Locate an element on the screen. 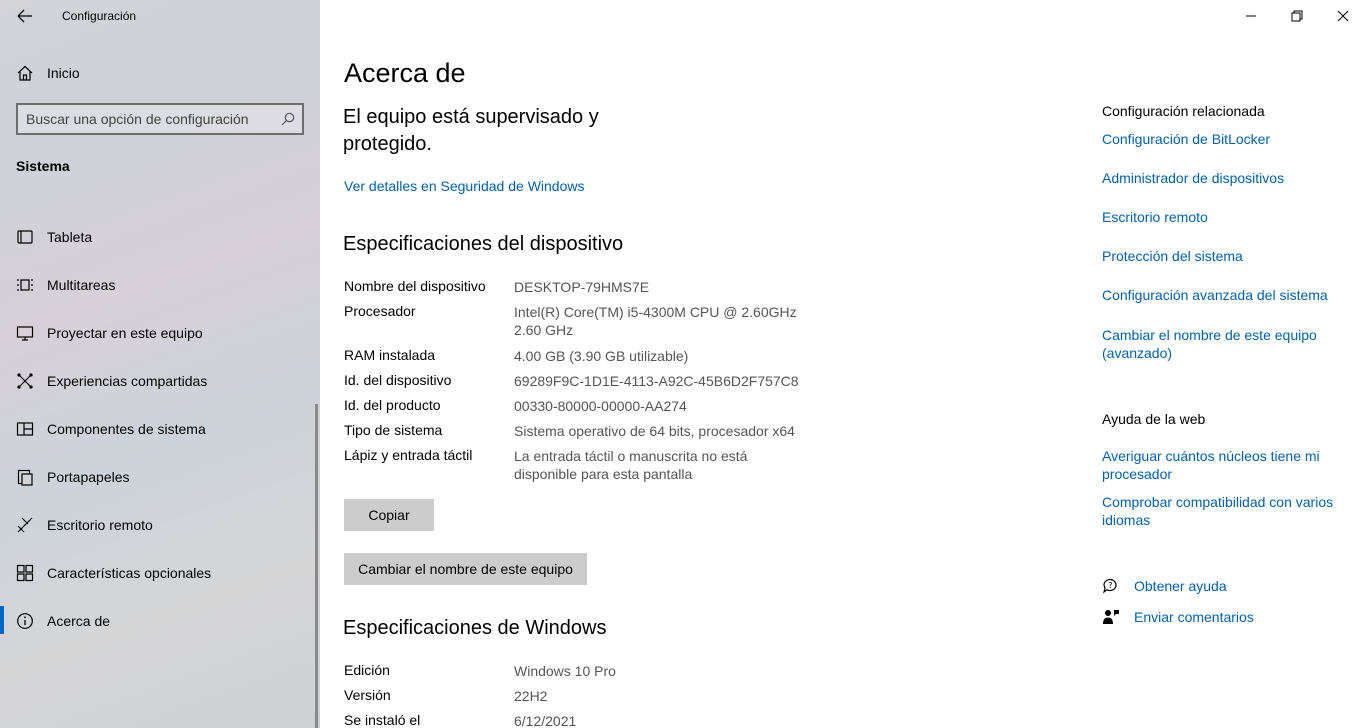 The height and width of the screenshot is (728, 1366). search-input is located at coordinates (151, 119).